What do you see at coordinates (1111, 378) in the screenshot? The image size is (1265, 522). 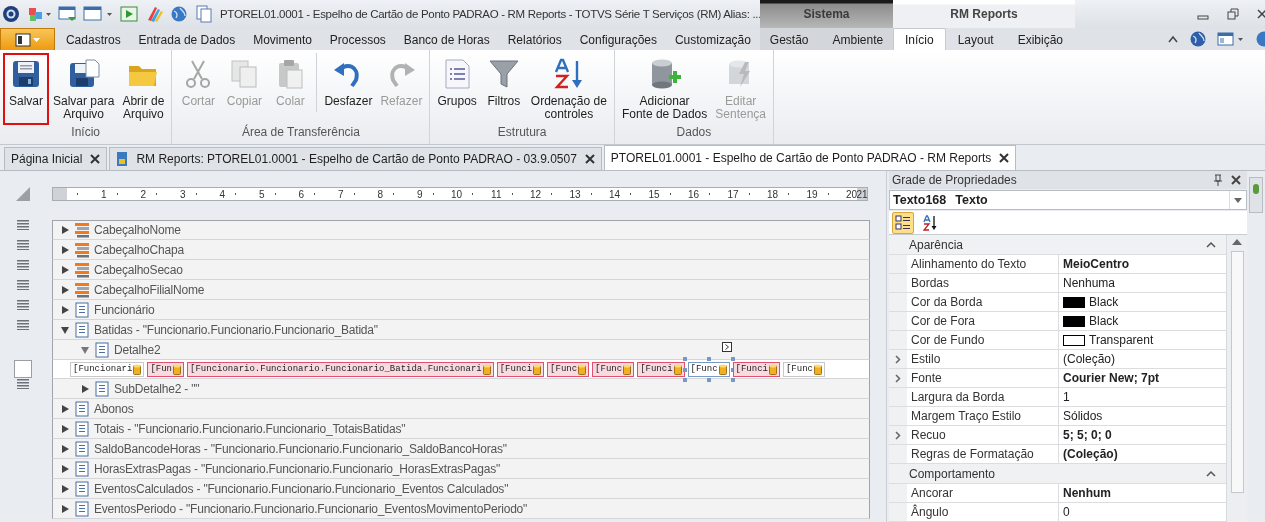 I see `property-value: Courier New; 7pt` at bounding box center [1111, 378].